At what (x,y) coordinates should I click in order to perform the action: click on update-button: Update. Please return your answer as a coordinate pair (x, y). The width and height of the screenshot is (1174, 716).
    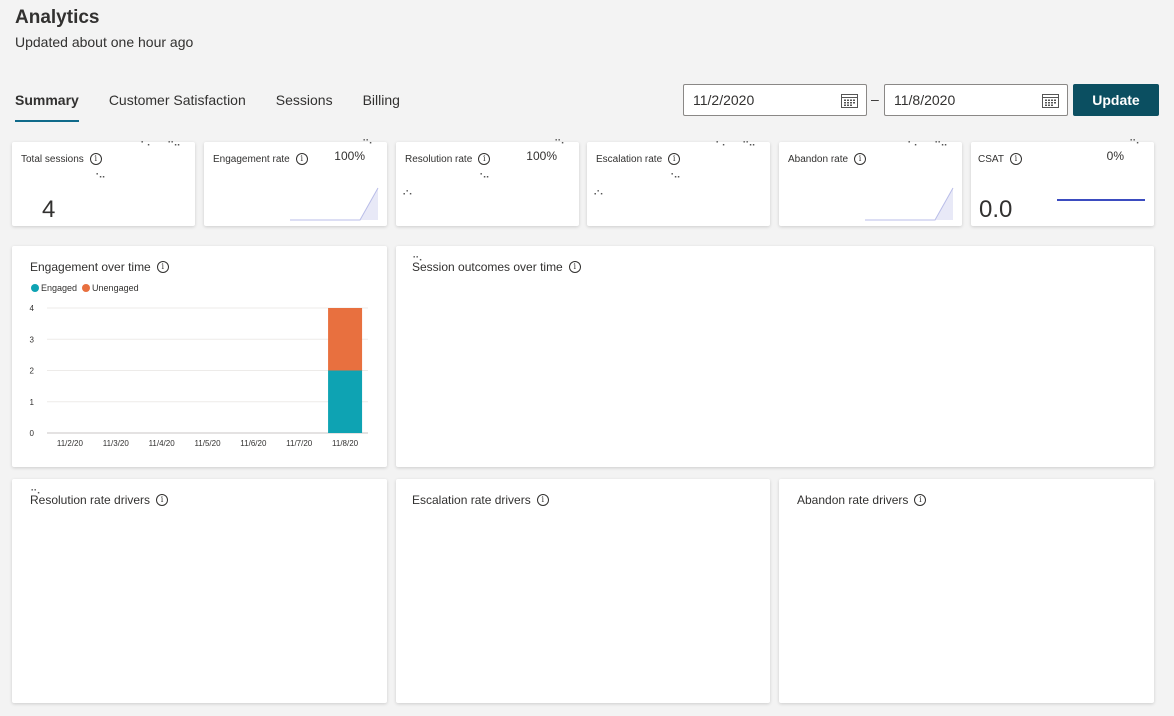
    Looking at the image, I should click on (1116, 100).